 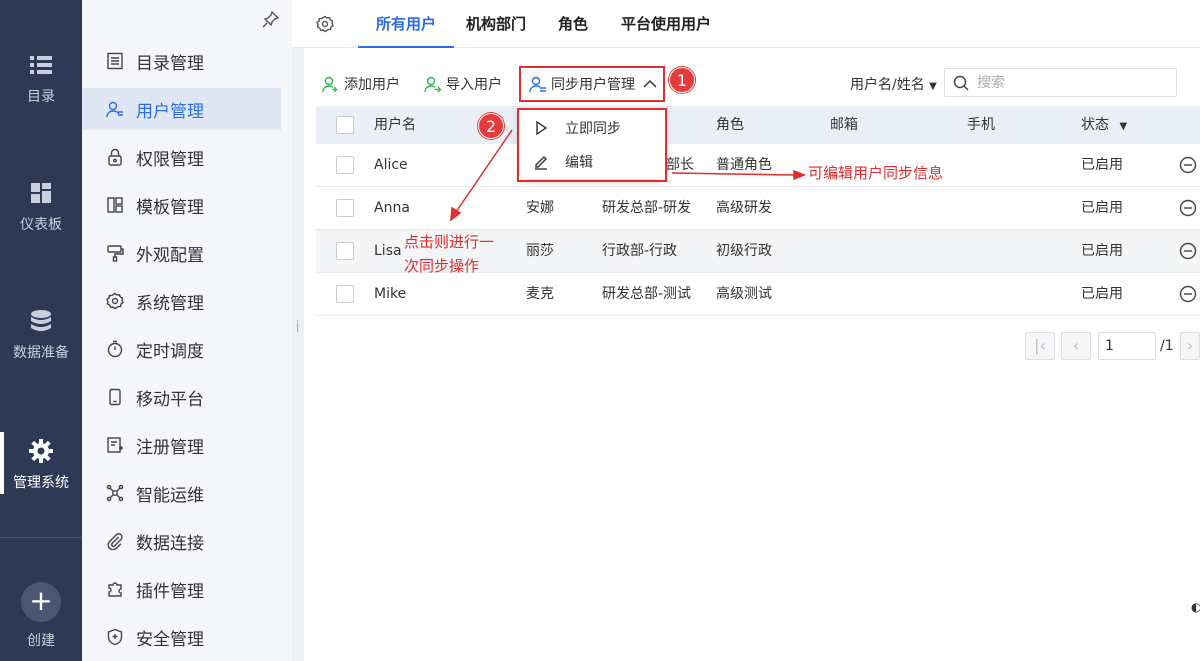 What do you see at coordinates (372, 85) in the screenshot?
I see `add-user-label: 添加用户` at bounding box center [372, 85].